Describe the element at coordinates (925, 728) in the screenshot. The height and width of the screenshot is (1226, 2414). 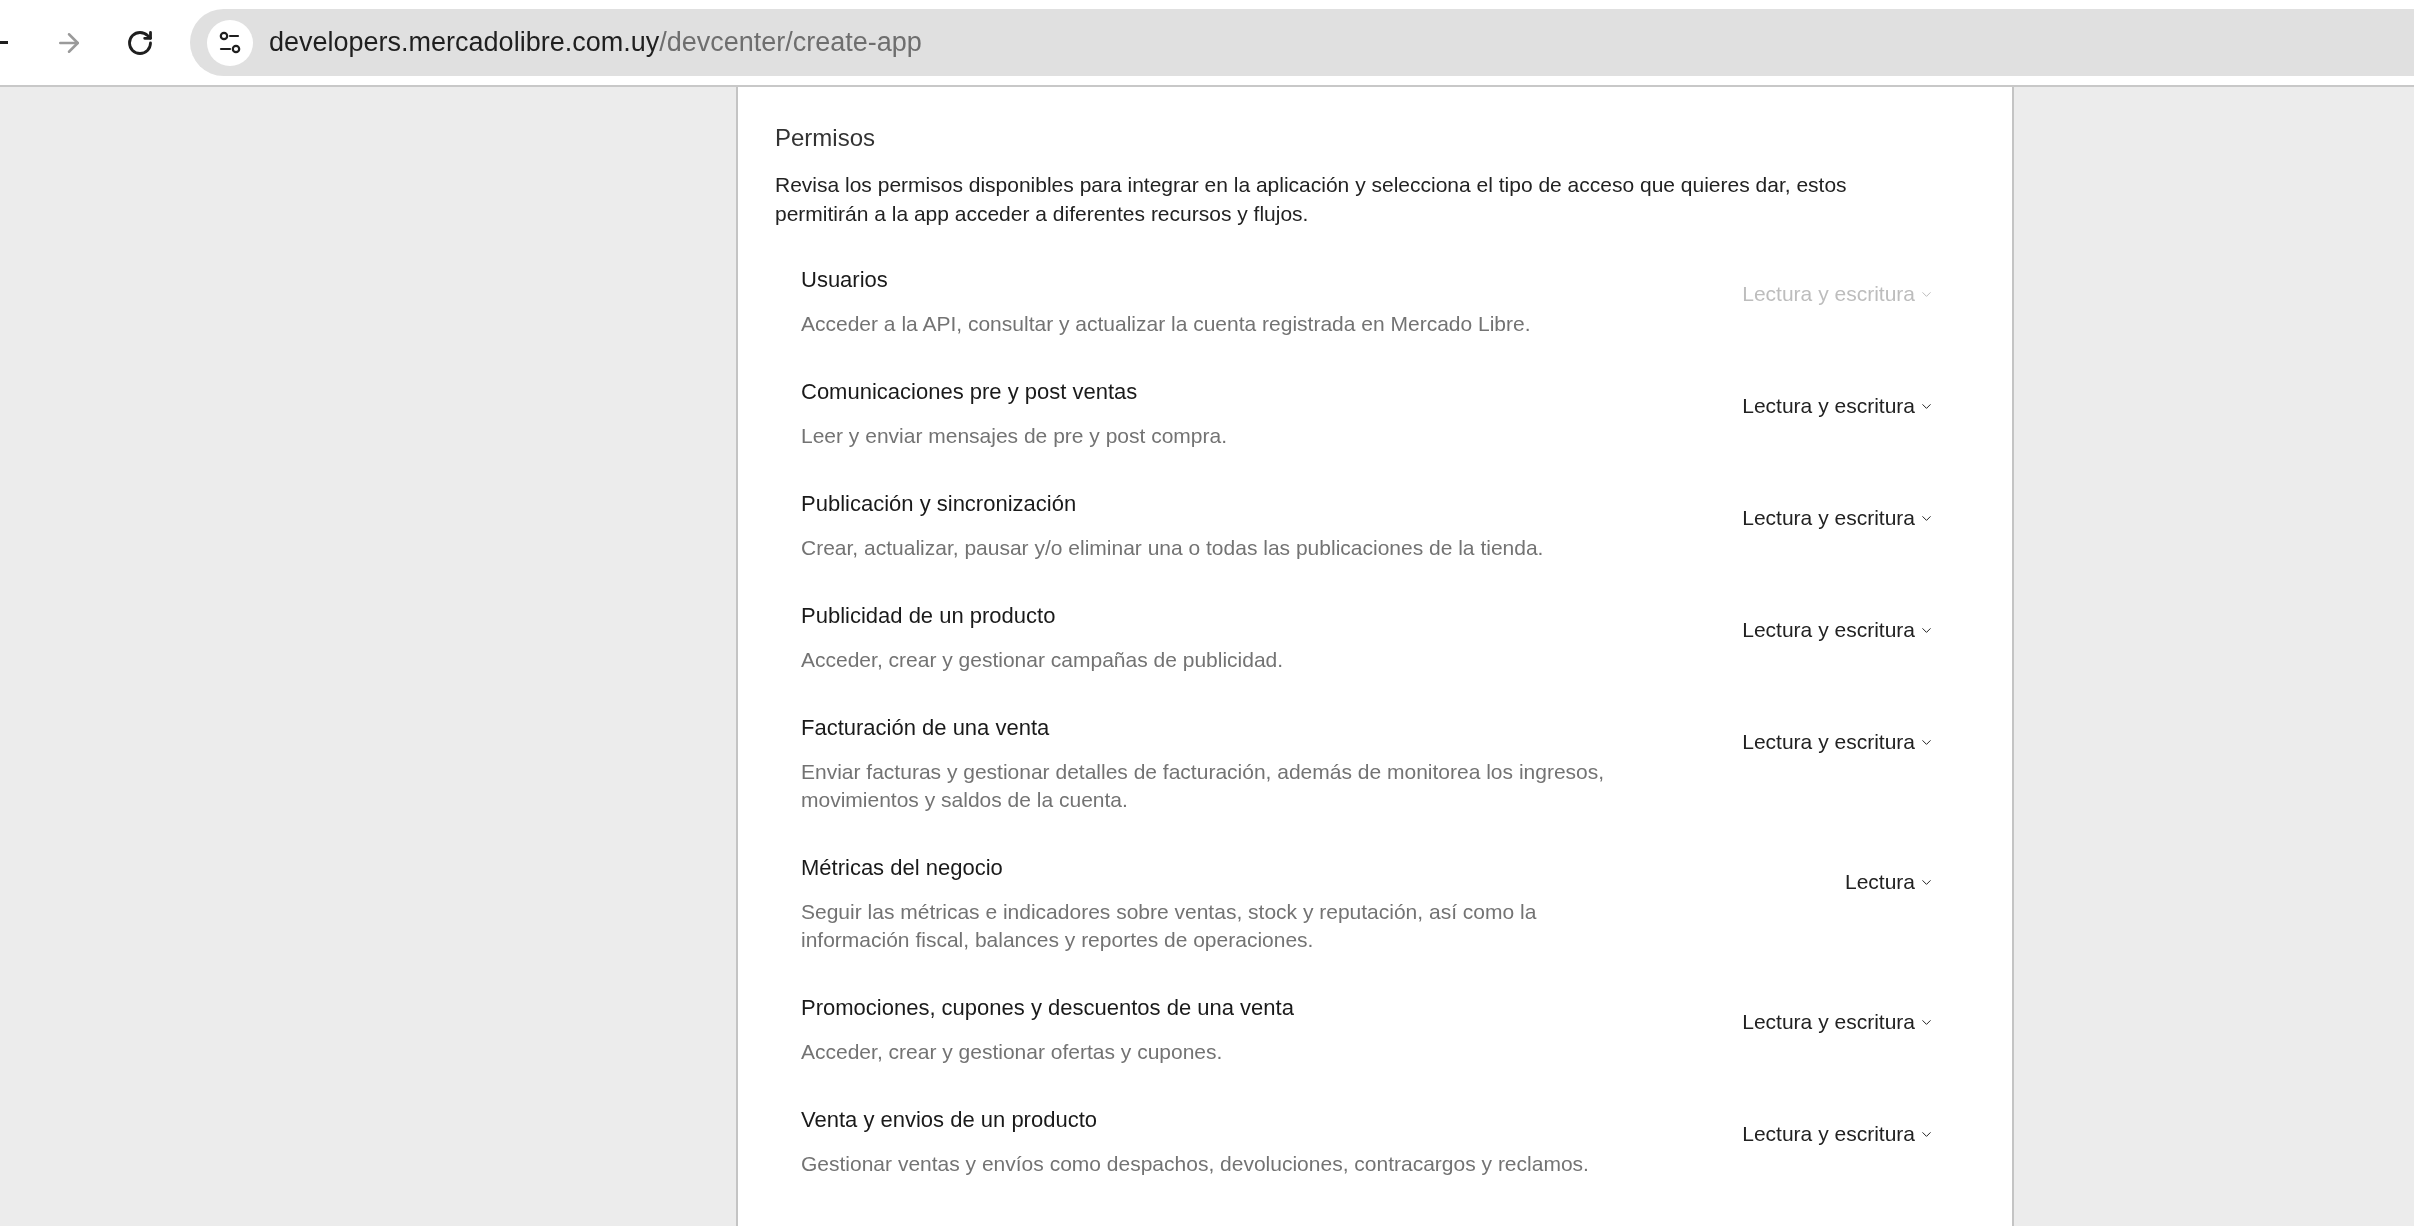
I see `permission-title: Facturación de una venta` at that location.